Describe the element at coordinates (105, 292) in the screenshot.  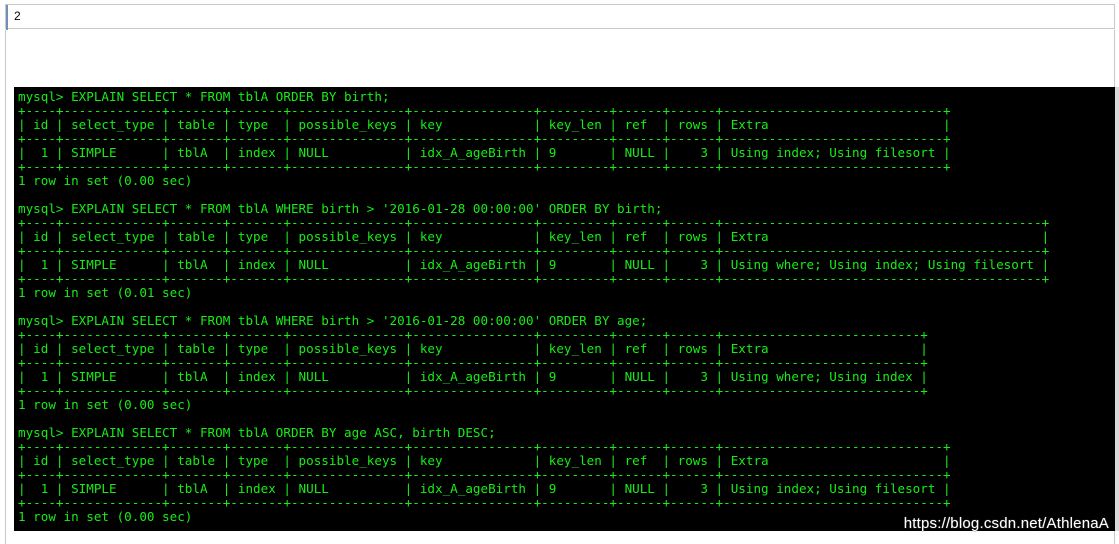
I see `terminal-line: 1 row in set (0.01 sec)` at that location.